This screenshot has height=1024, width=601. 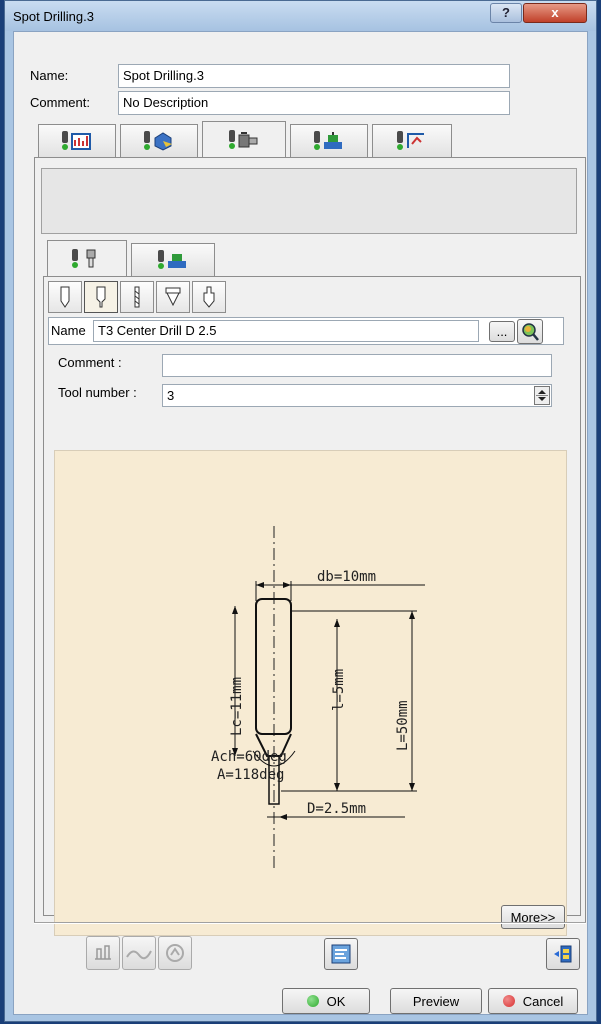 I want to click on tool-type-button-center-drill, so click(x=101, y=297).